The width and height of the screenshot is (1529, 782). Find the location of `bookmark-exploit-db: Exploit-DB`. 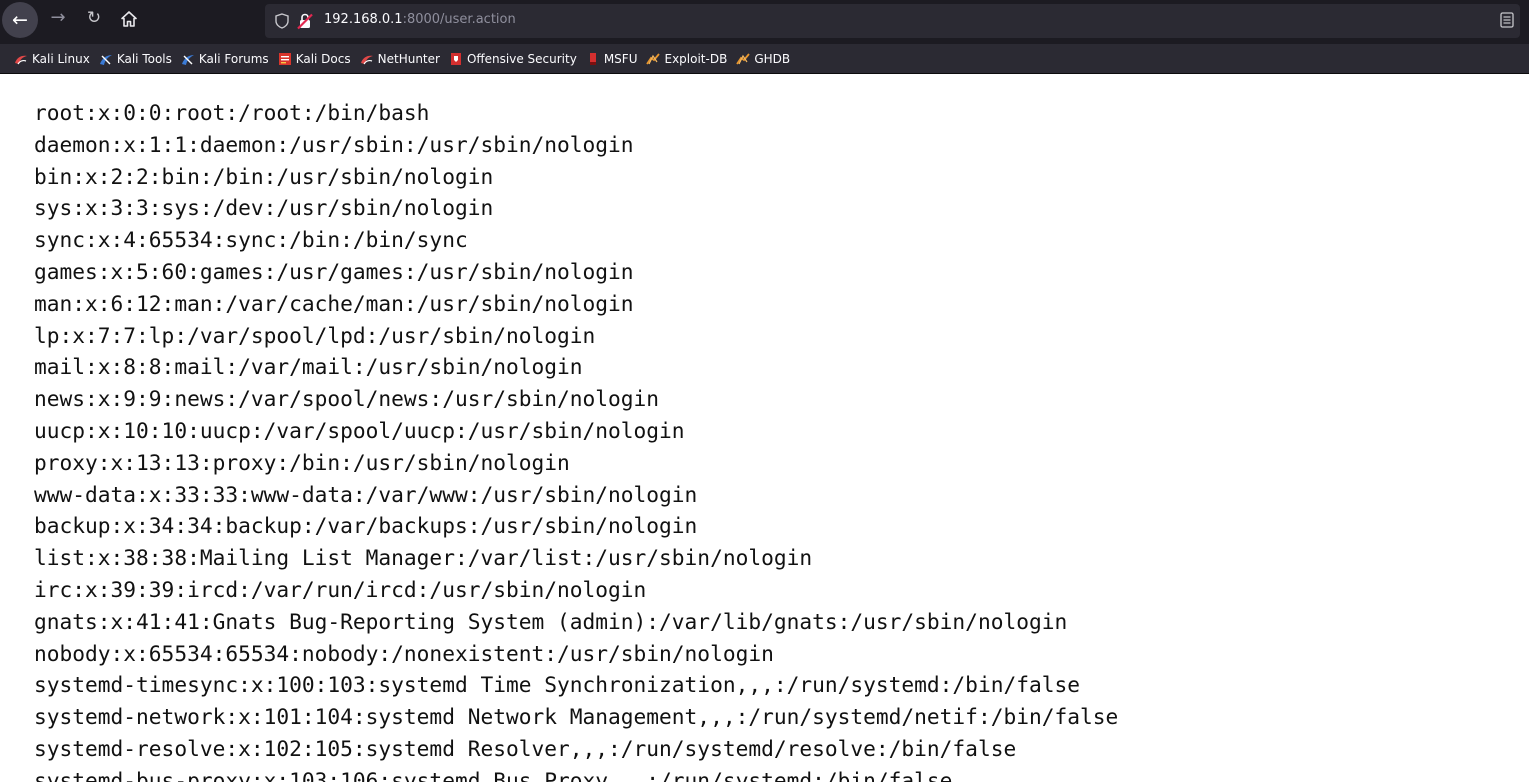

bookmark-exploit-db: Exploit-DB is located at coordinates (686, 59).